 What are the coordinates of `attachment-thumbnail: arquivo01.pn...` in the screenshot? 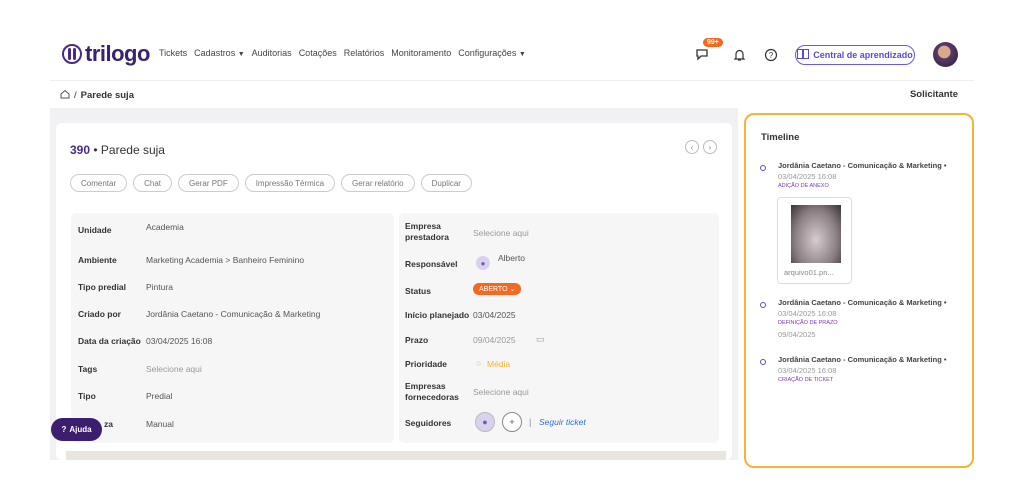 It's located at (814, 240).